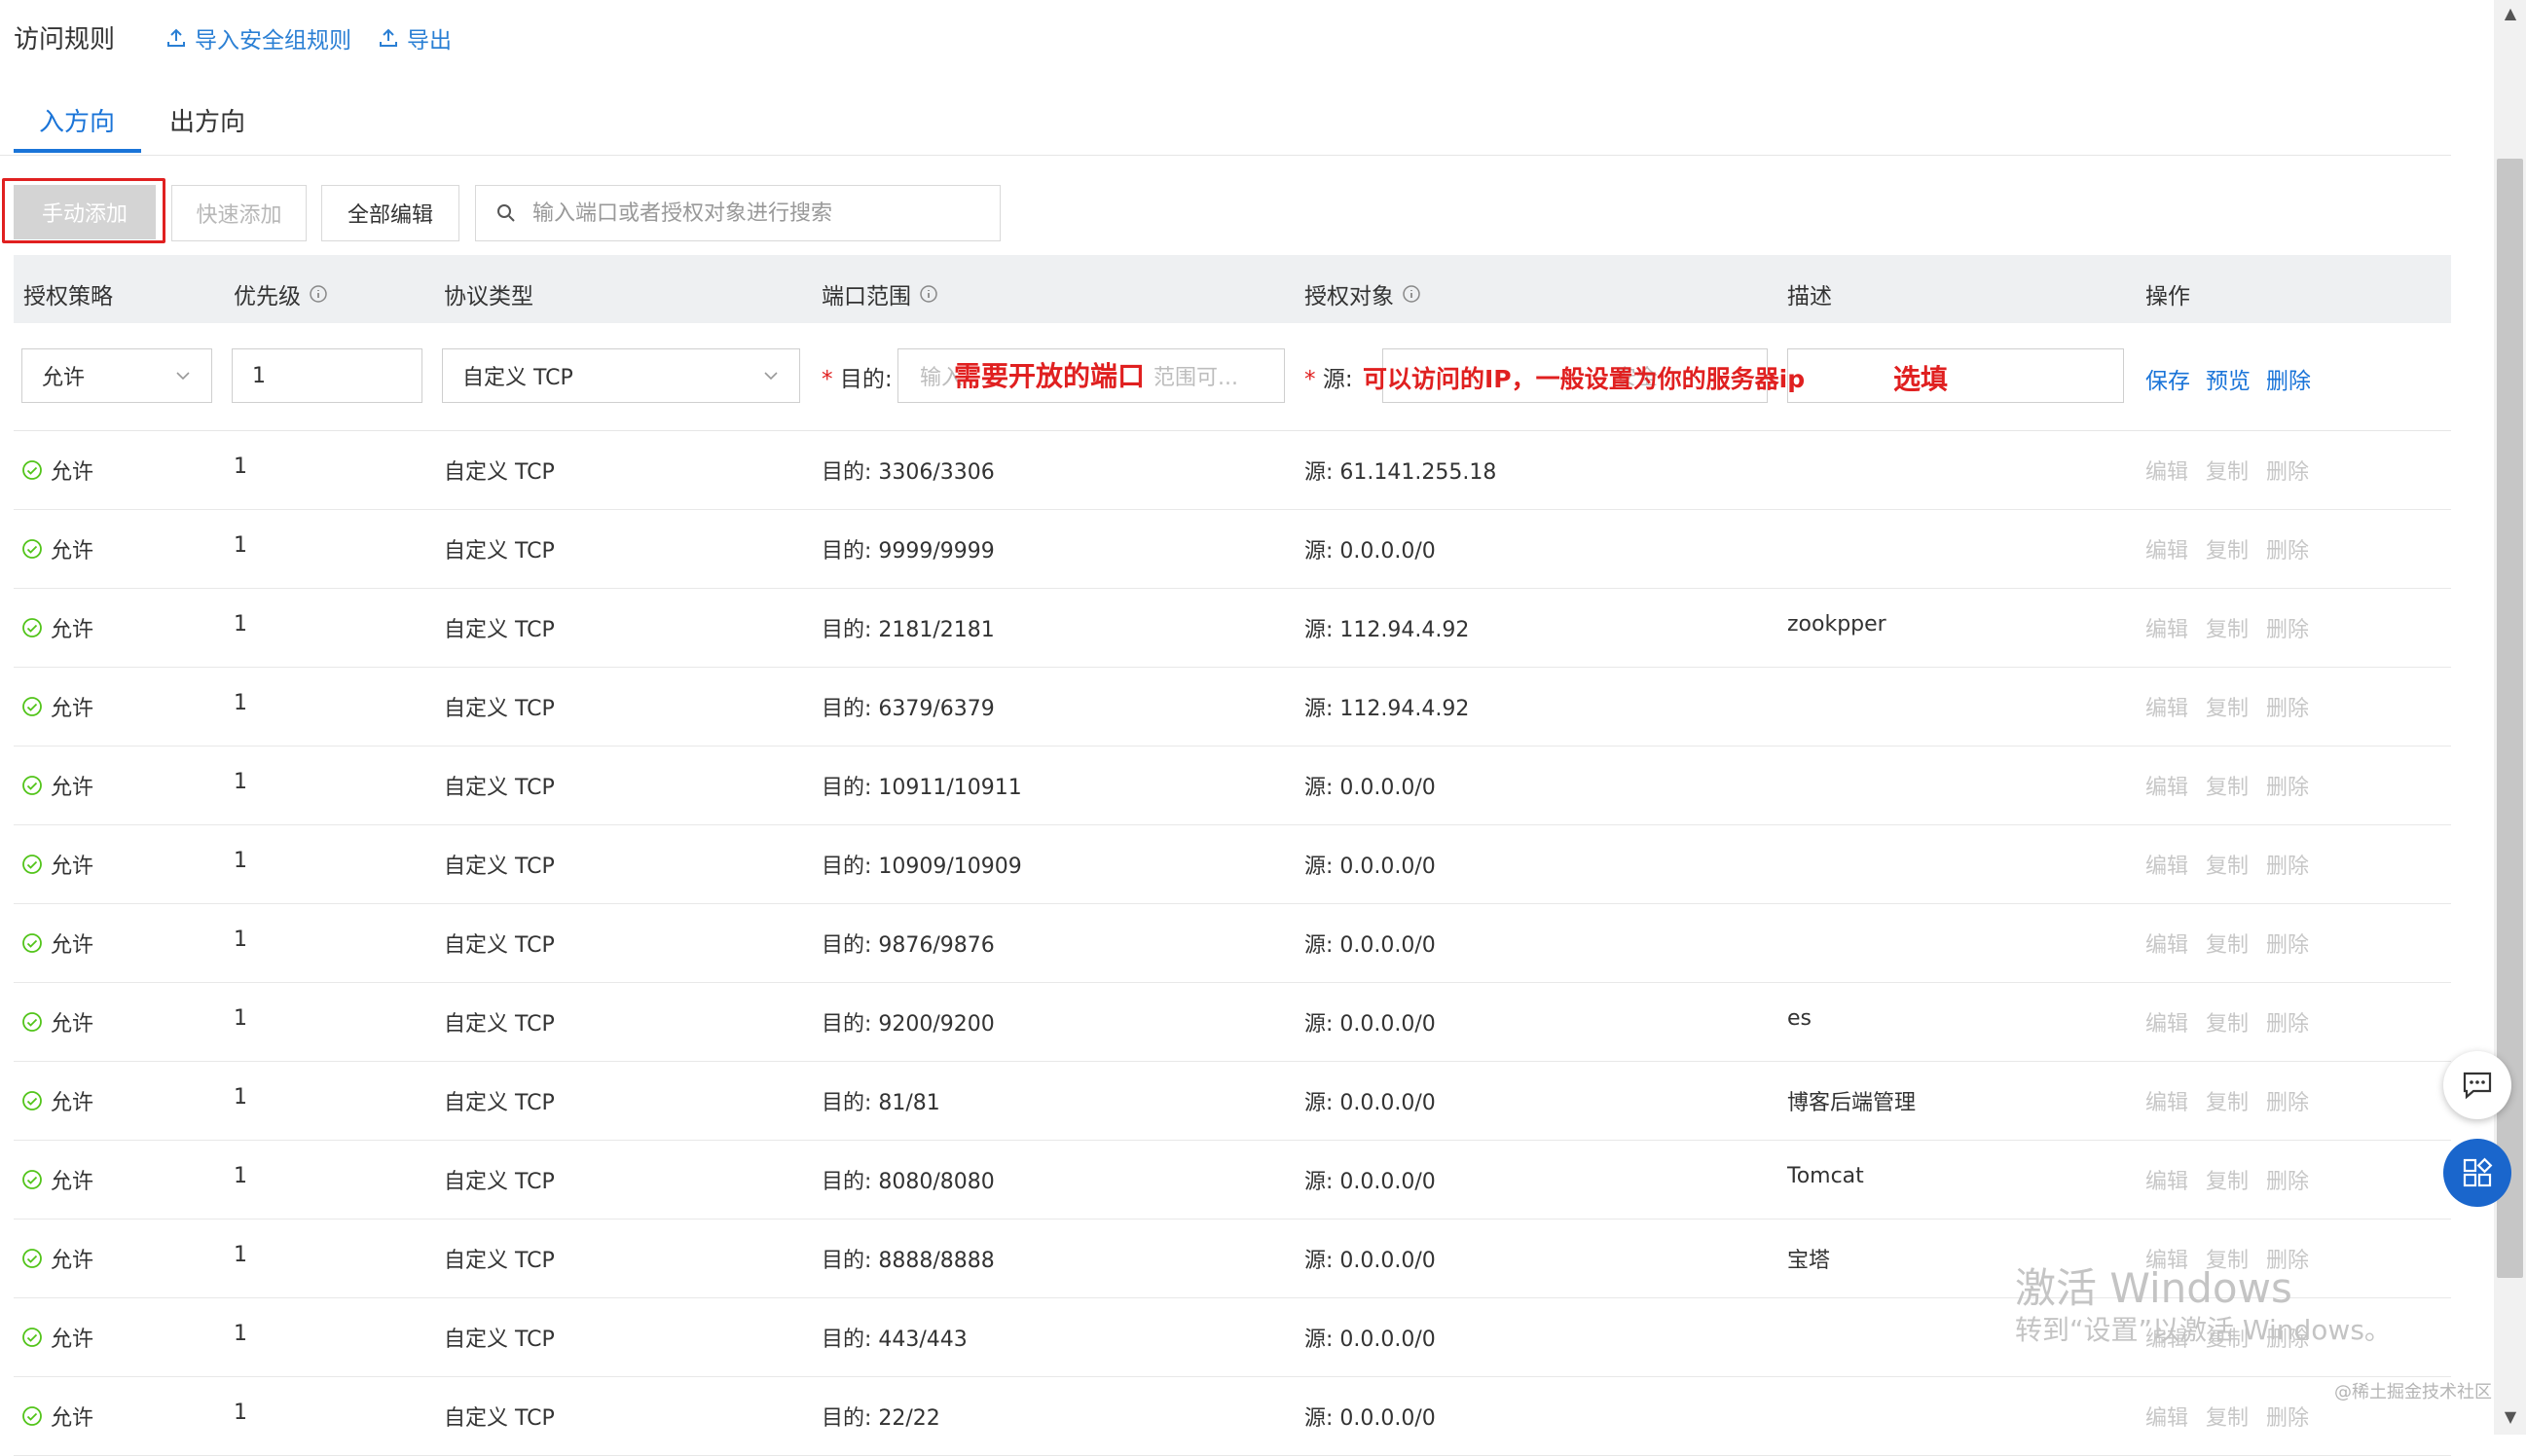 This screenshot has height=1456, width=2526. I want to click on upload-icon, so click(176, 37).